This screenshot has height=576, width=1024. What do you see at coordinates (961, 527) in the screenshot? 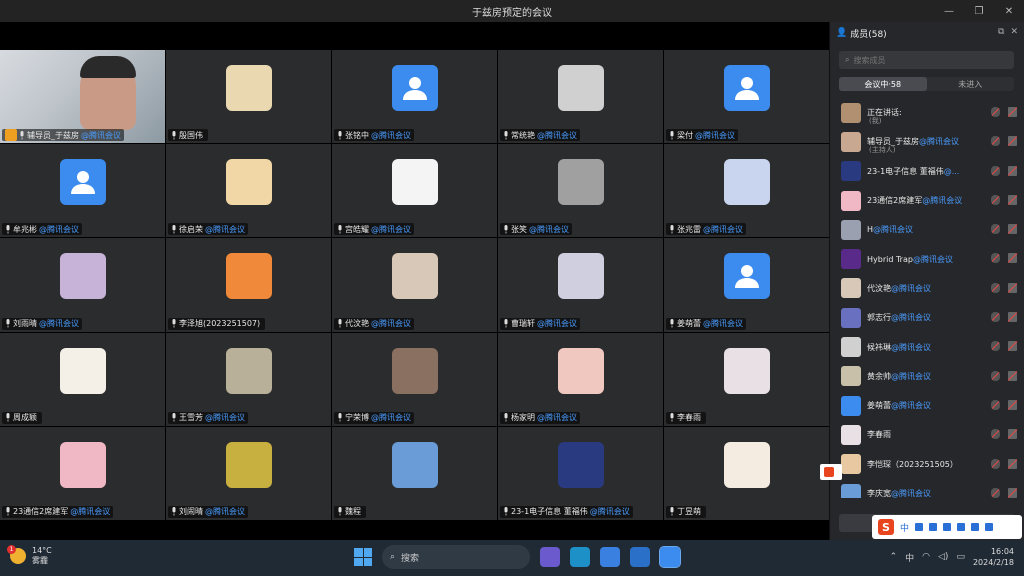
I see `ime-shirt-icon` at bounding box center [961, 527].